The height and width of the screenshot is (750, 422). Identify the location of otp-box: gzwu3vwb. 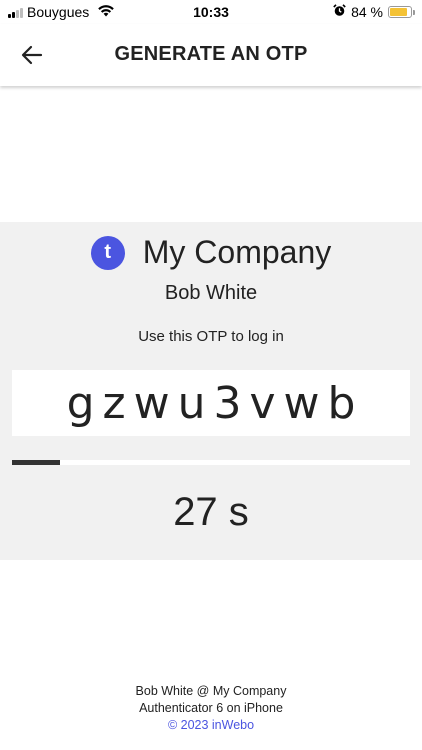
(211, 403).